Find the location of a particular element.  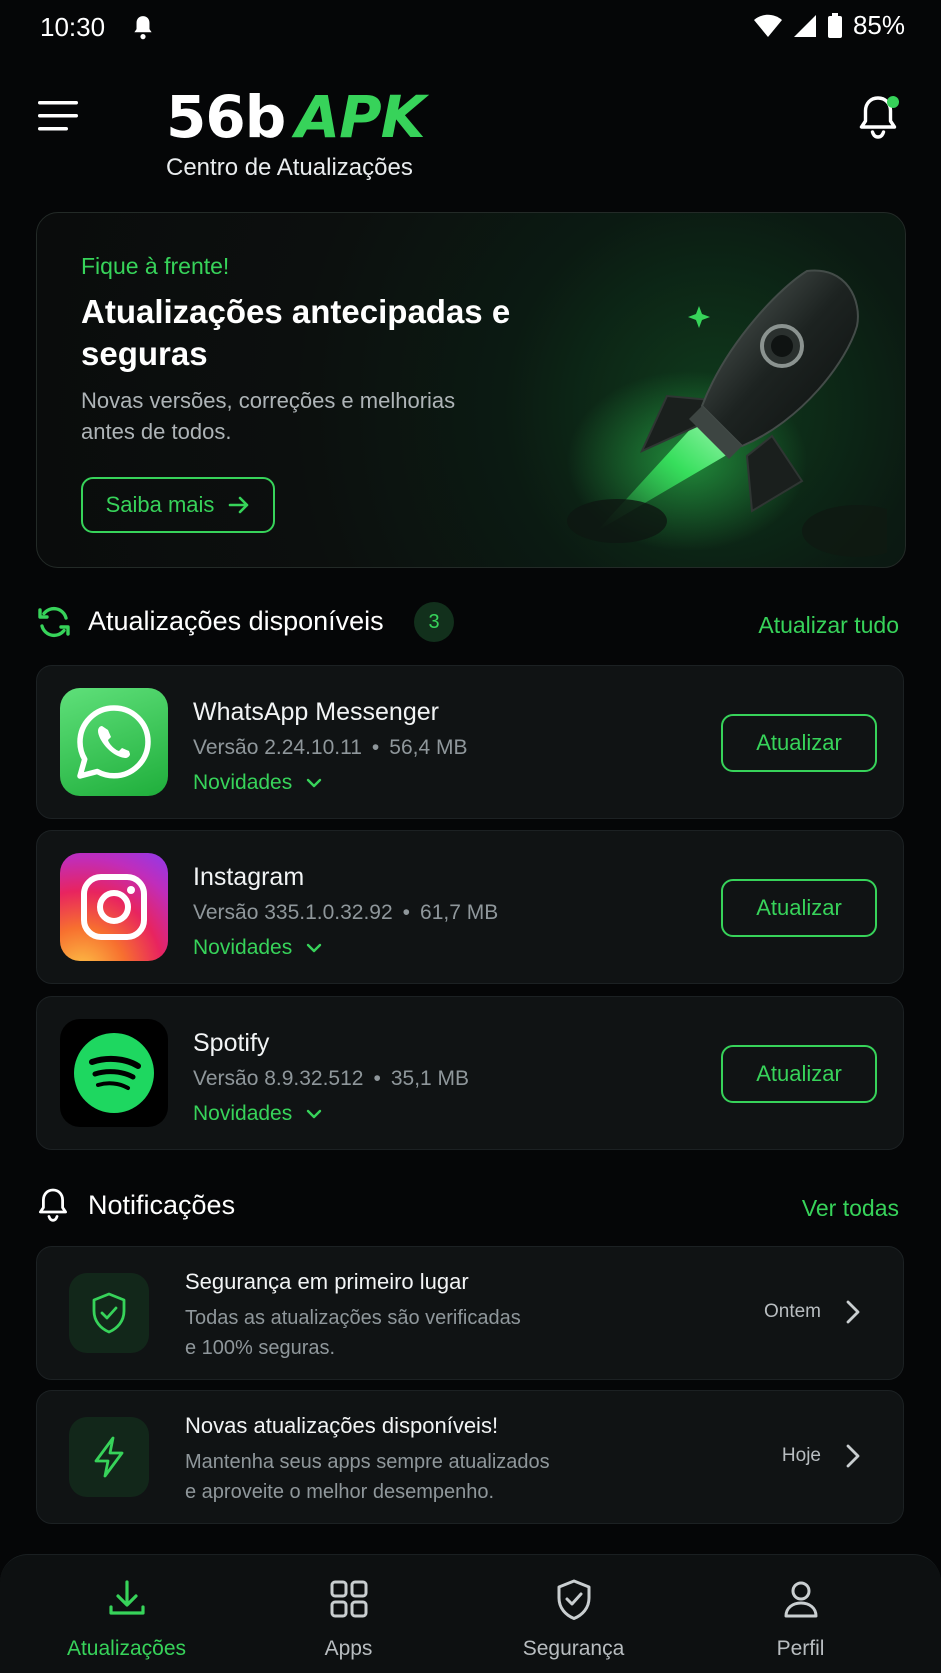

notification-title: Segurança em primeiro lugar is located at coordinates (327, 1281).